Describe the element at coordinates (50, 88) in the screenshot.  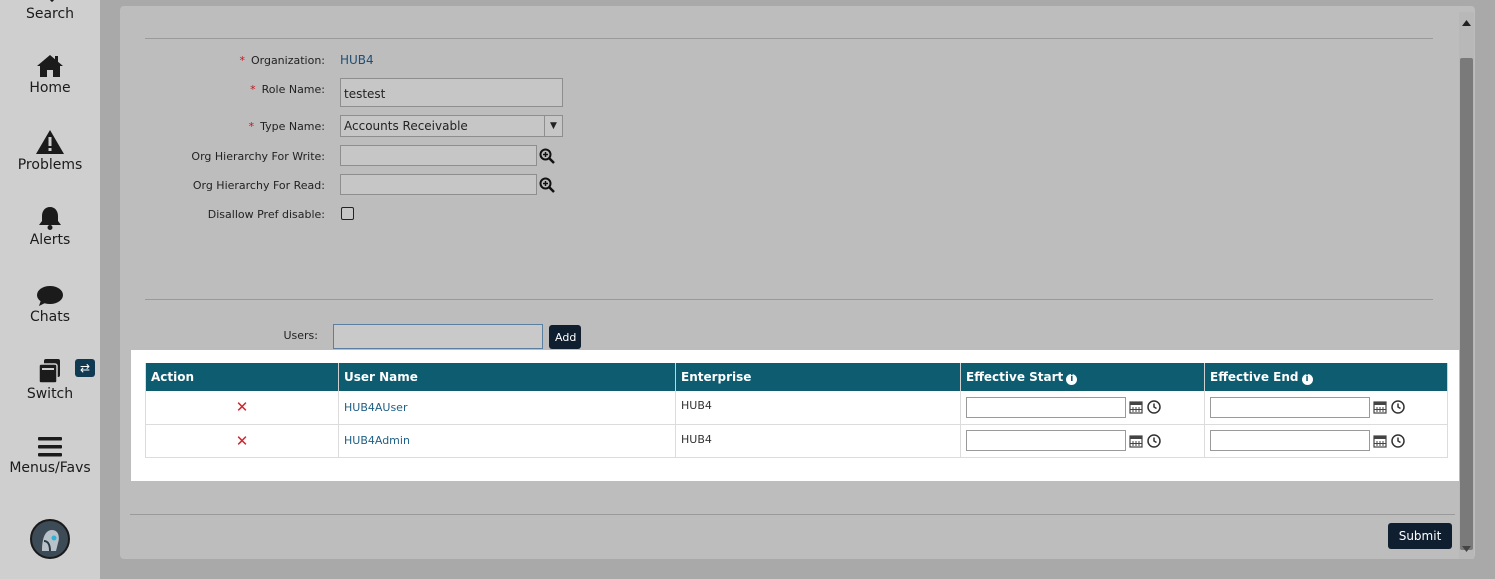
I see `sidebar-item-label: Home` at that location.